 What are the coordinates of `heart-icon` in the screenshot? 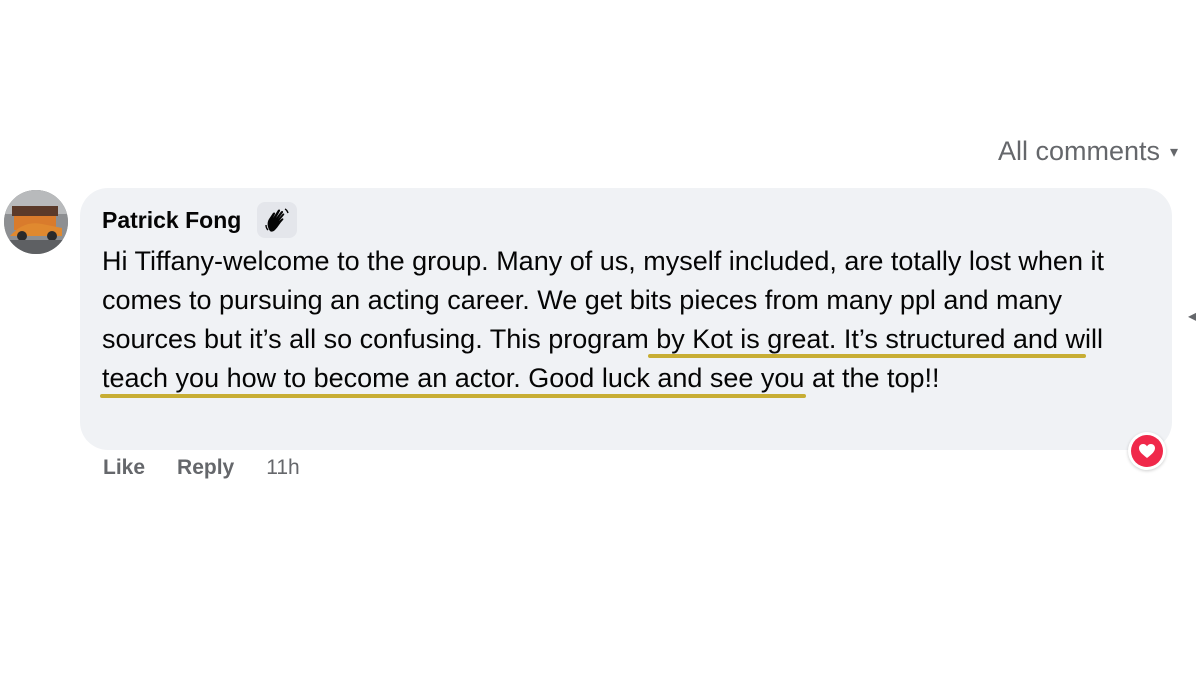 It's located at (1147, 451).